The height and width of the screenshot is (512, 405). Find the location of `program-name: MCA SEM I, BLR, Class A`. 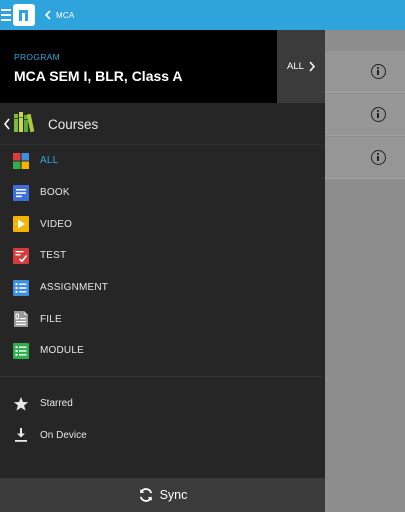

program-name: MCA SEM I, BLR, Class A is located at coordinates (98, 76).